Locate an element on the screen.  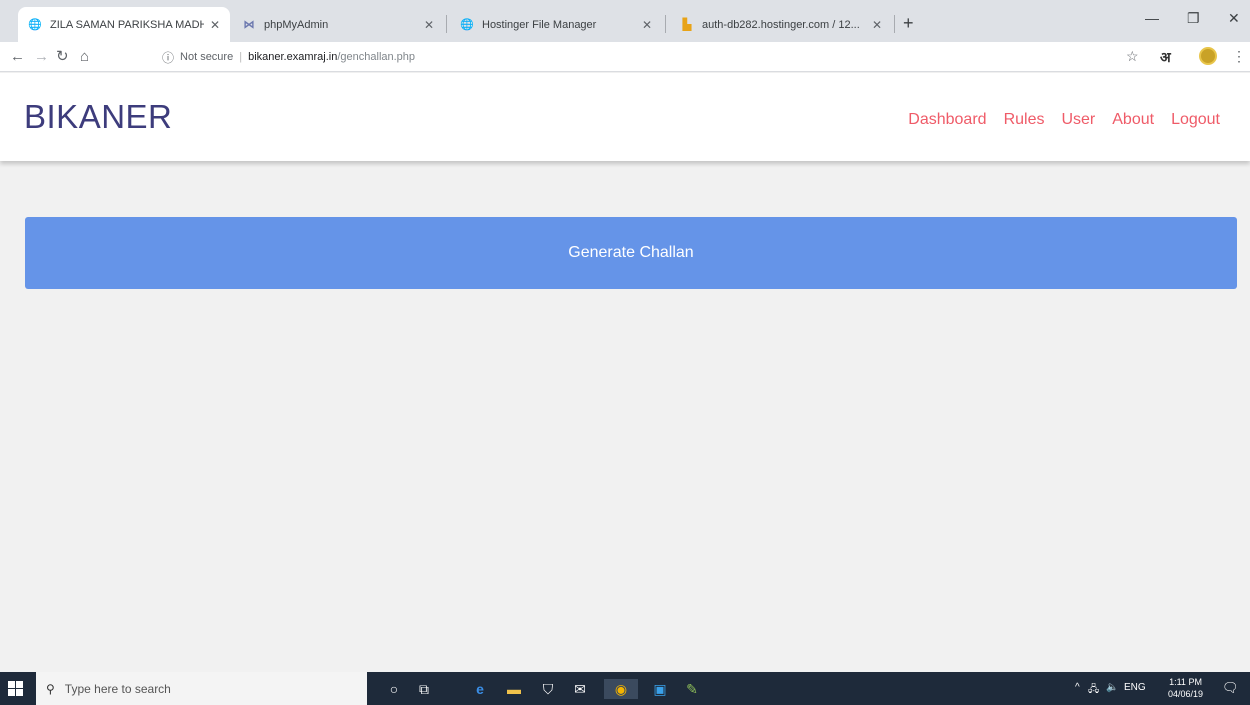
tab-label: phpMyAdmin is located at coordinates (296, 24).